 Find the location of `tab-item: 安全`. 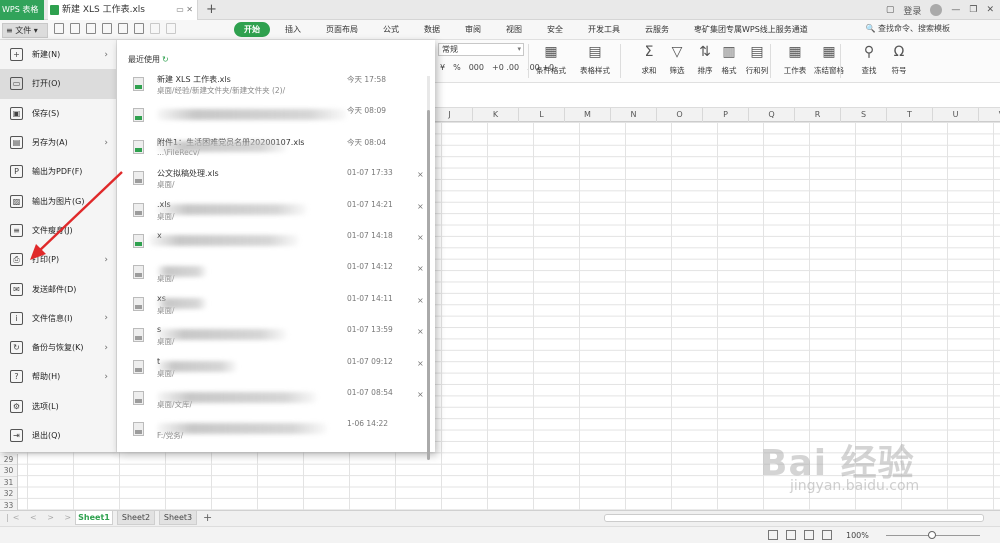

tab-item: 安全 is located at coordinates (555, 29).